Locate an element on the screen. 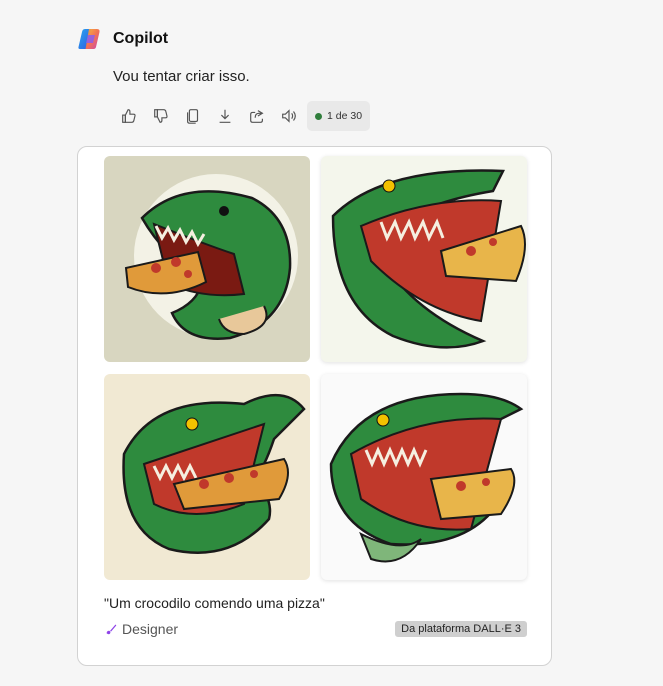 The image size is (663, 686). assistant-message: Vou tentar criar isso. is located at coordinates (181, 76).